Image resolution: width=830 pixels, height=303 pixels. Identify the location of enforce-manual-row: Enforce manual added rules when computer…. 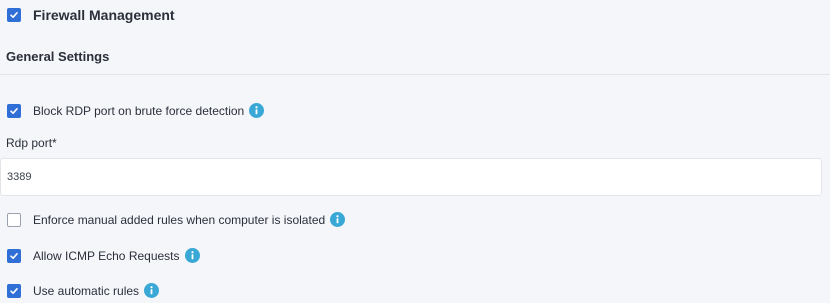
(176, 219).